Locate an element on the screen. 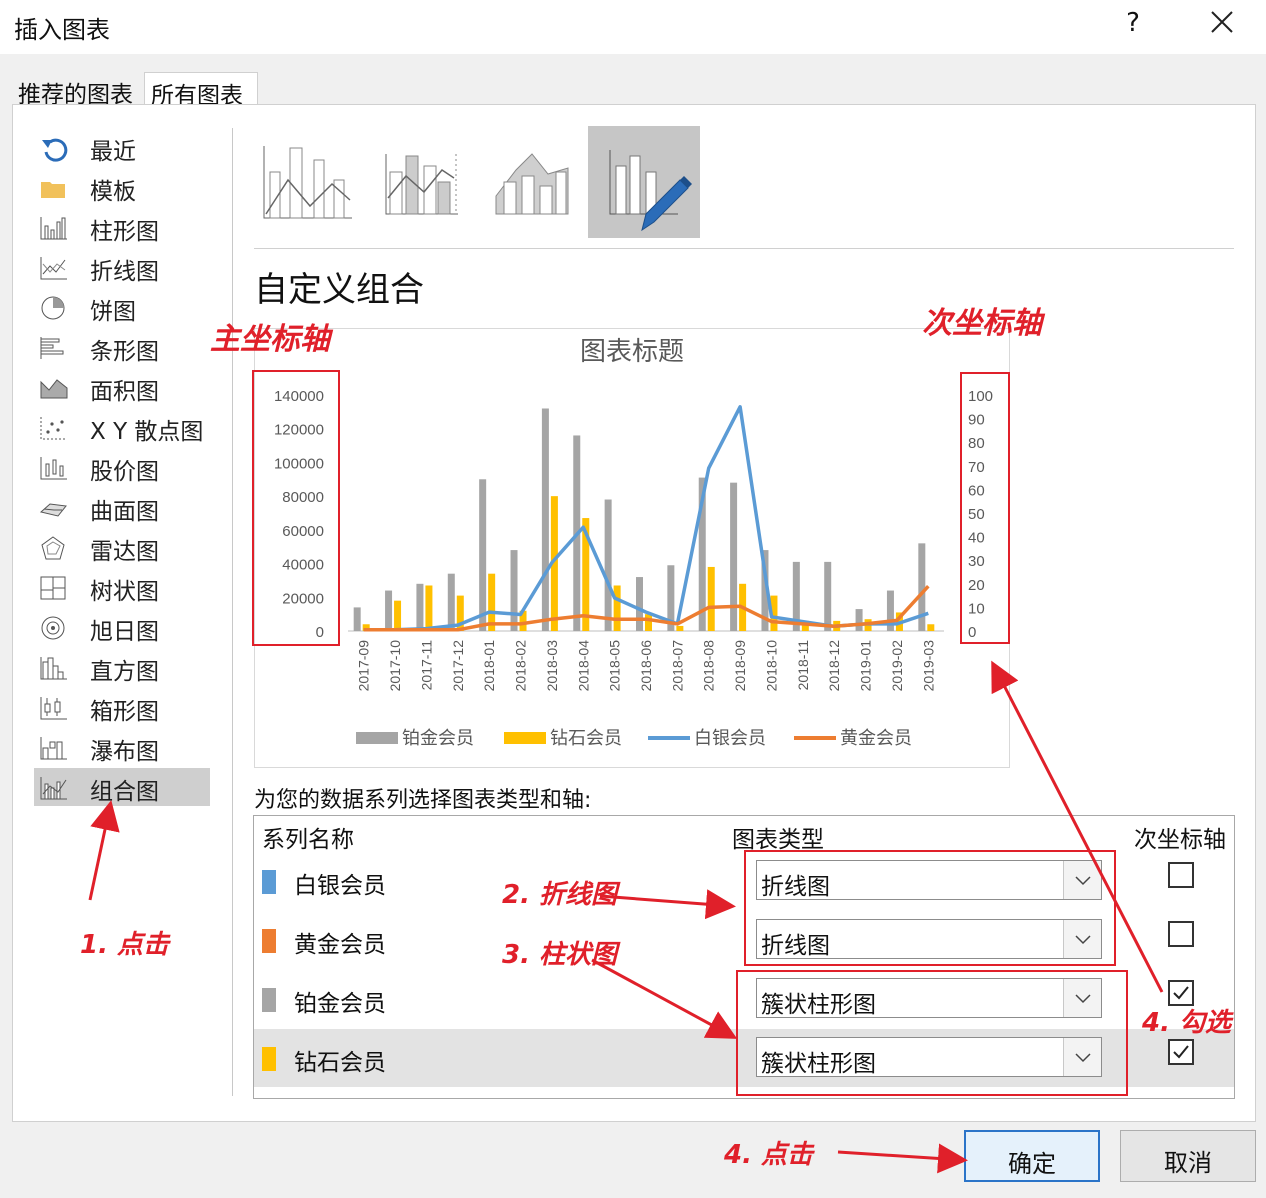  bar-chart-icon is located at coordinates (53, 347).